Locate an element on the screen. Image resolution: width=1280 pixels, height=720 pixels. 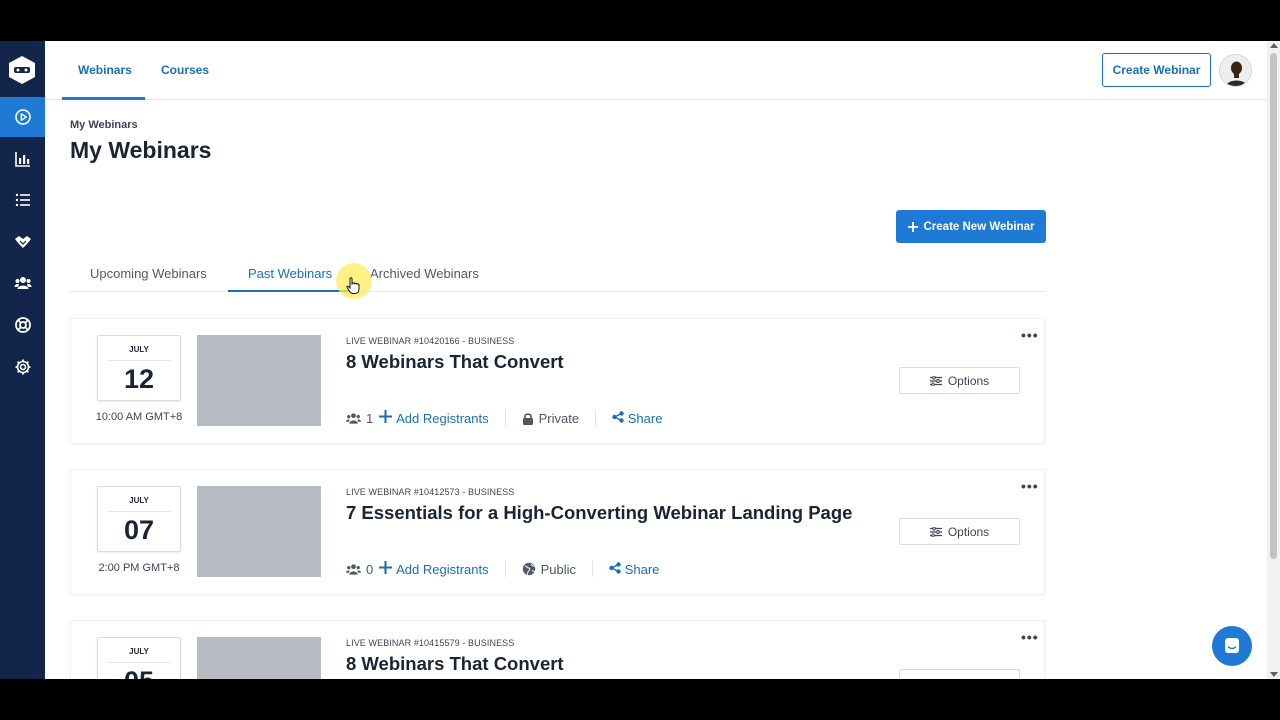
date-box: JULY 07 is located at coordinates (139, 519).